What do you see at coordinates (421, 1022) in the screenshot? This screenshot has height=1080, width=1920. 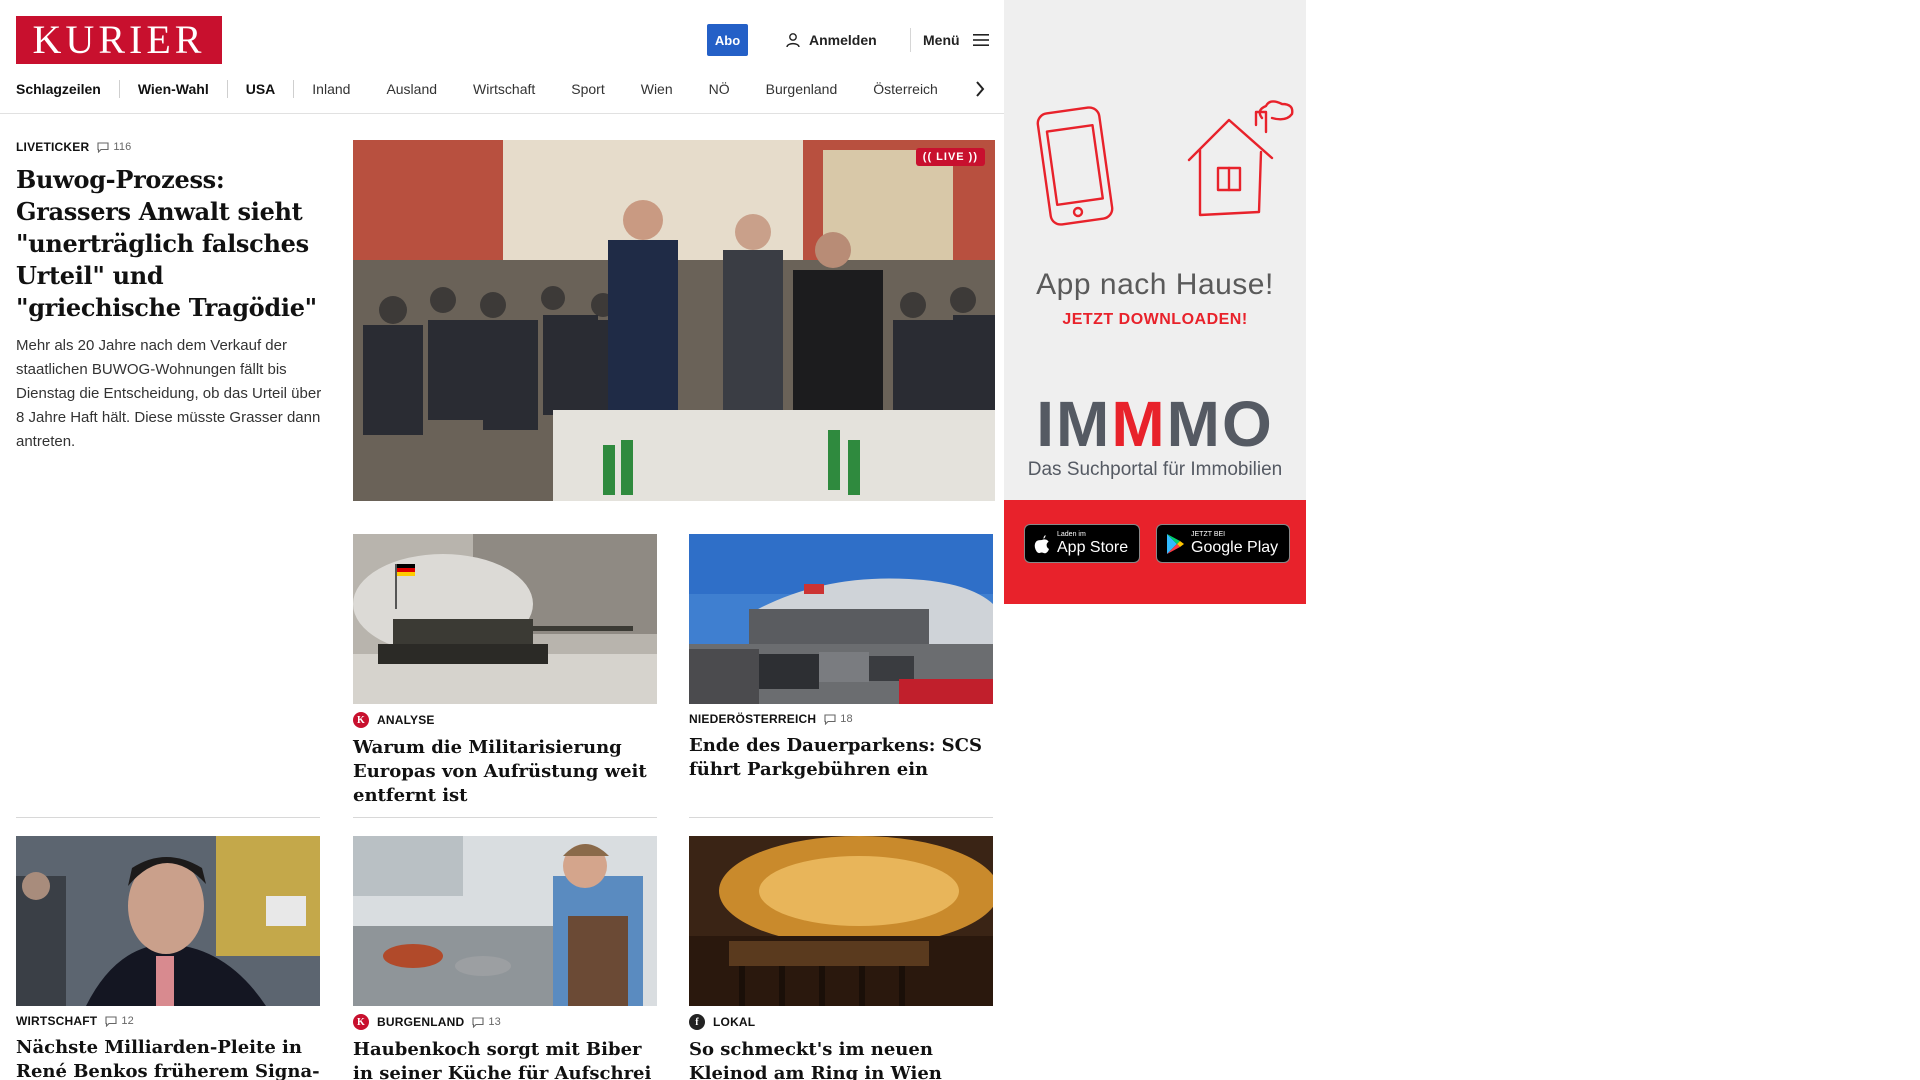 I see `kicker-label: BURGENLAND` at bounding box center [421, 1022].